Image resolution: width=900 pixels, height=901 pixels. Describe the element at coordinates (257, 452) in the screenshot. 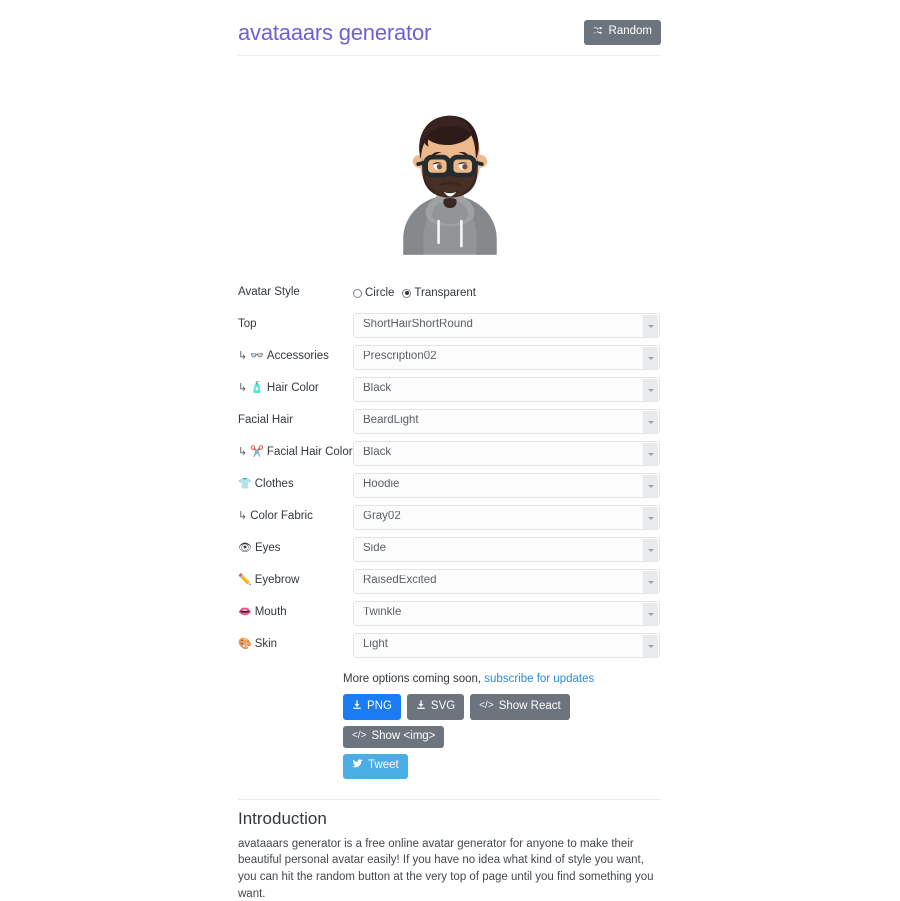

I see `scissors-icon: ✂️` at that location.